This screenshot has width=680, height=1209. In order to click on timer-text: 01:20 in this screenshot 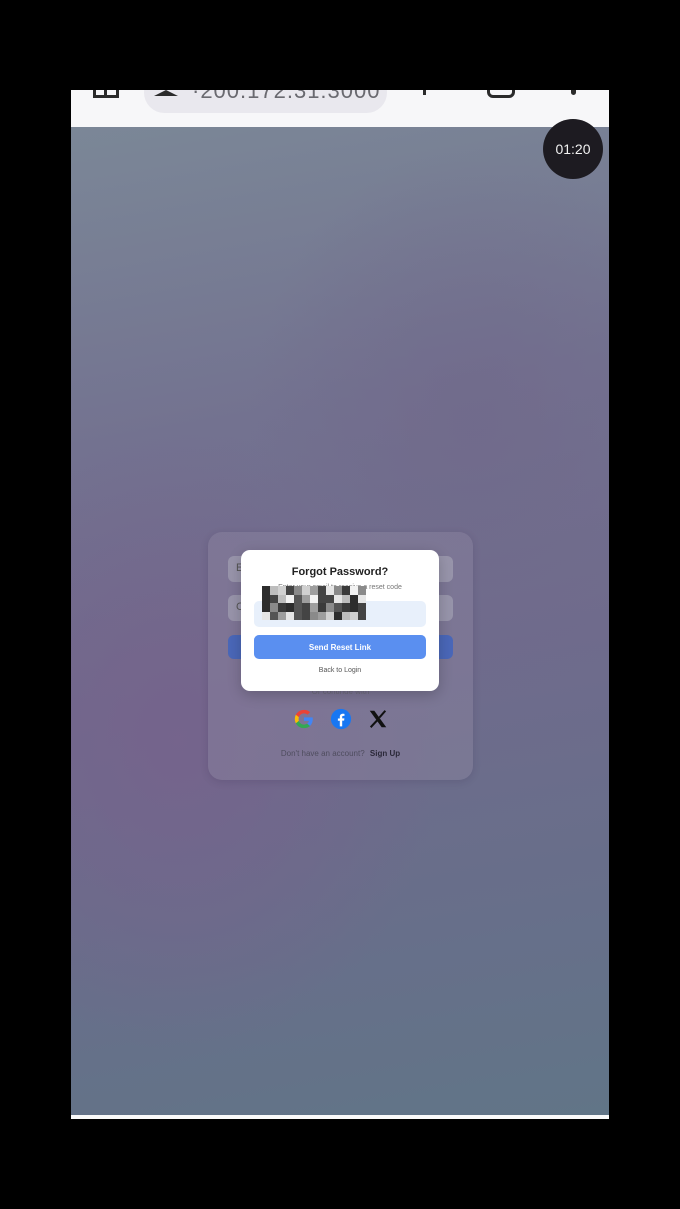, I will do `click(573, 149)`.